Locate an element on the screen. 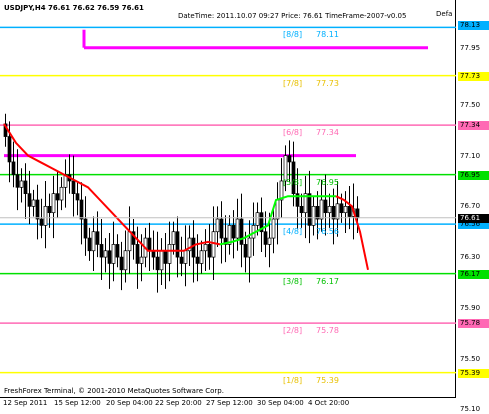  symbol-header: USDJPY,H4 76.61 76.62 76.59 76.61 is located at coordinates (74, 8).